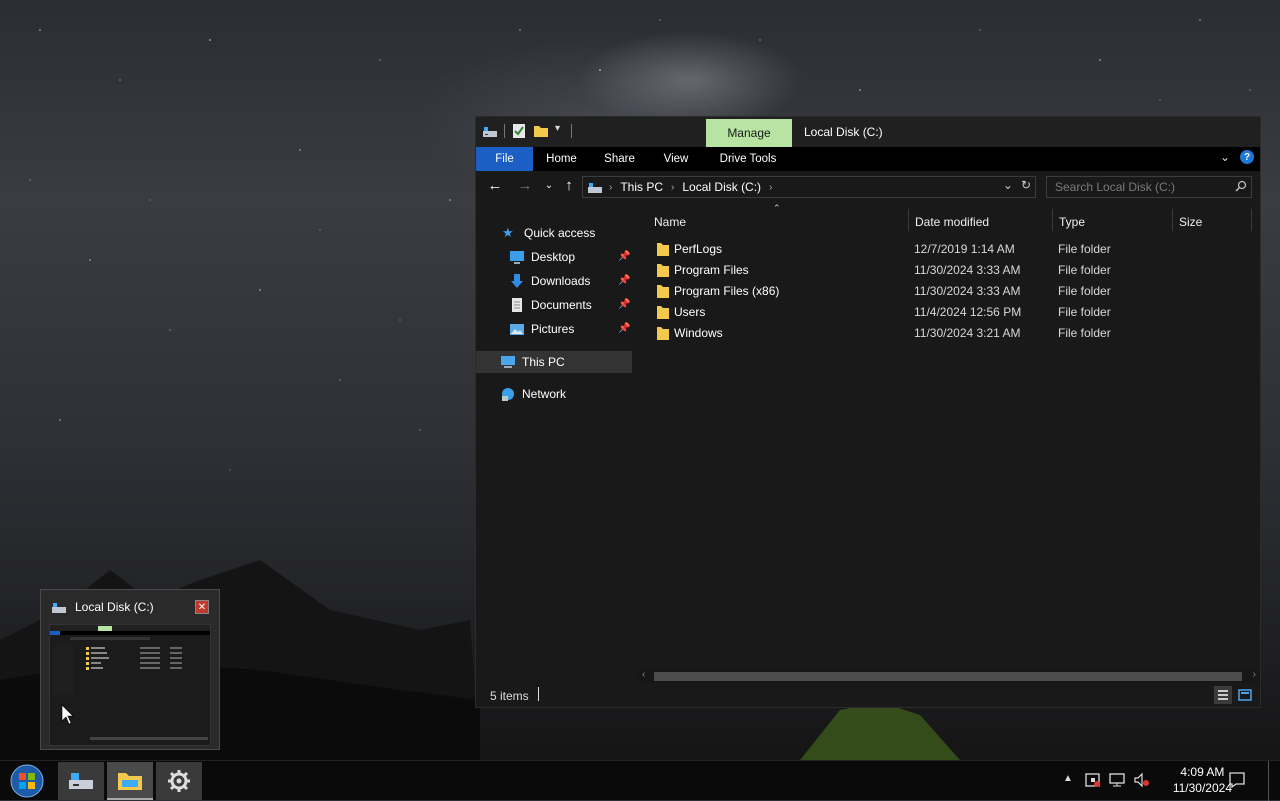  Describe the element at coordinates (968, 312) in the screenshot. I see `file-date: 11/4/2024 12:56 PM` at that location.